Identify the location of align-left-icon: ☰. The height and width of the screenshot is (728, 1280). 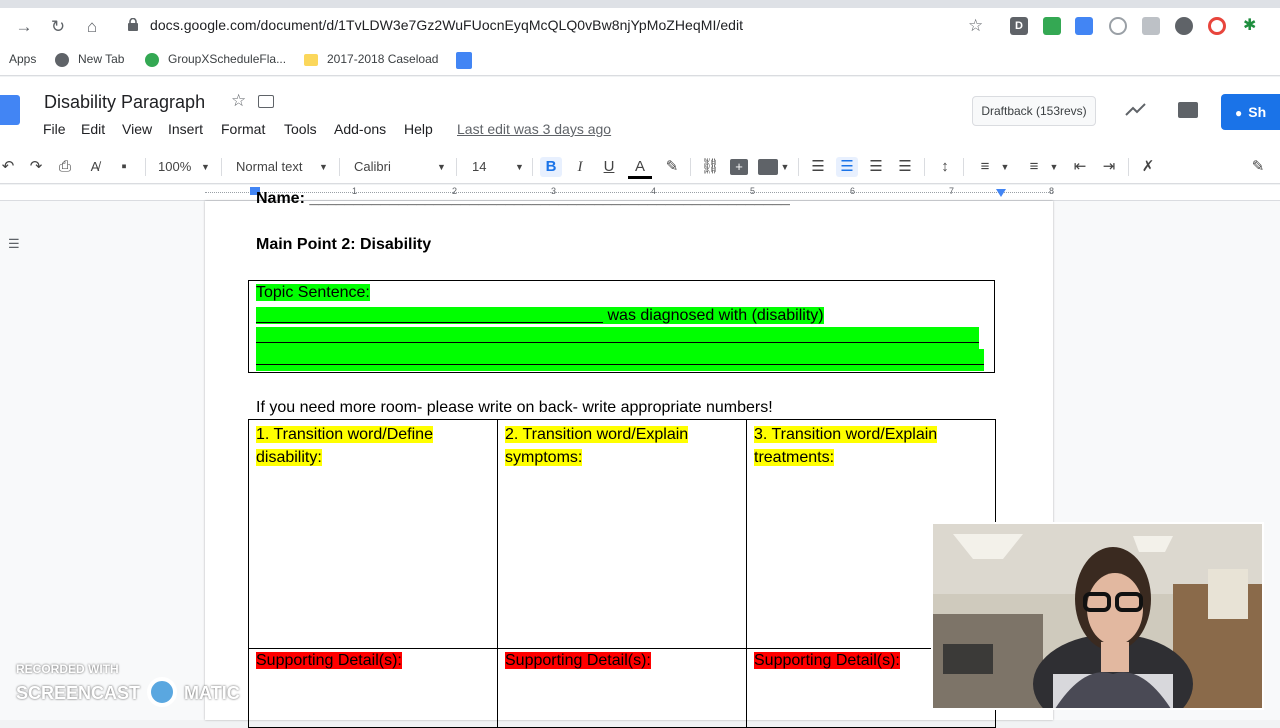
(818, 167).